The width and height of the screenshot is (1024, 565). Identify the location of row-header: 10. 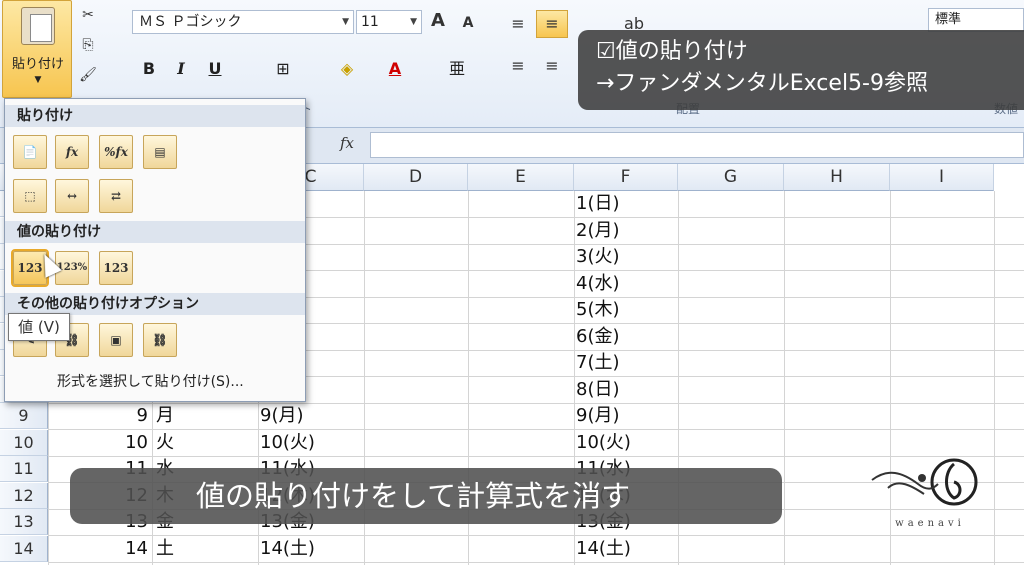
(24, 442).